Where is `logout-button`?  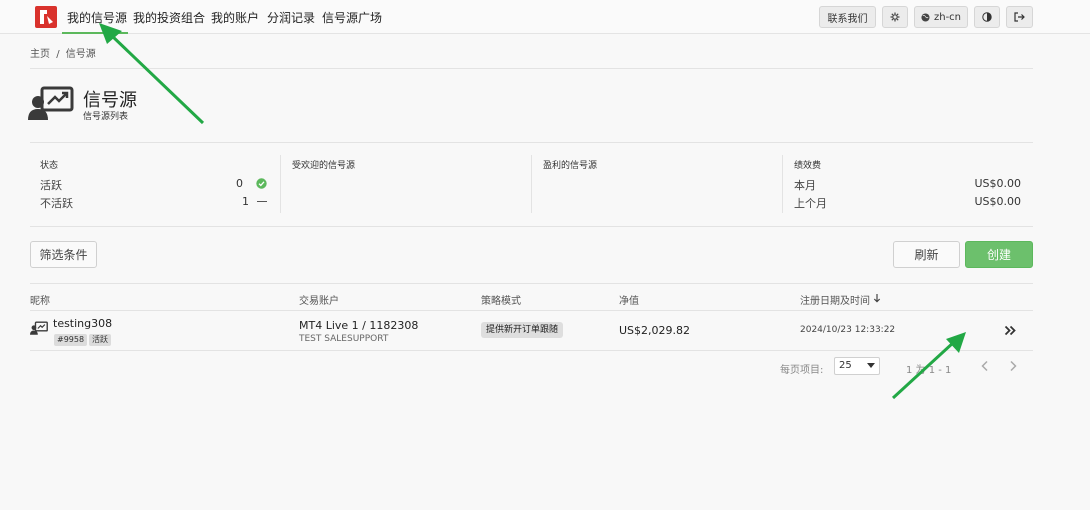 logout-button is located at coordinates (1019, 17).